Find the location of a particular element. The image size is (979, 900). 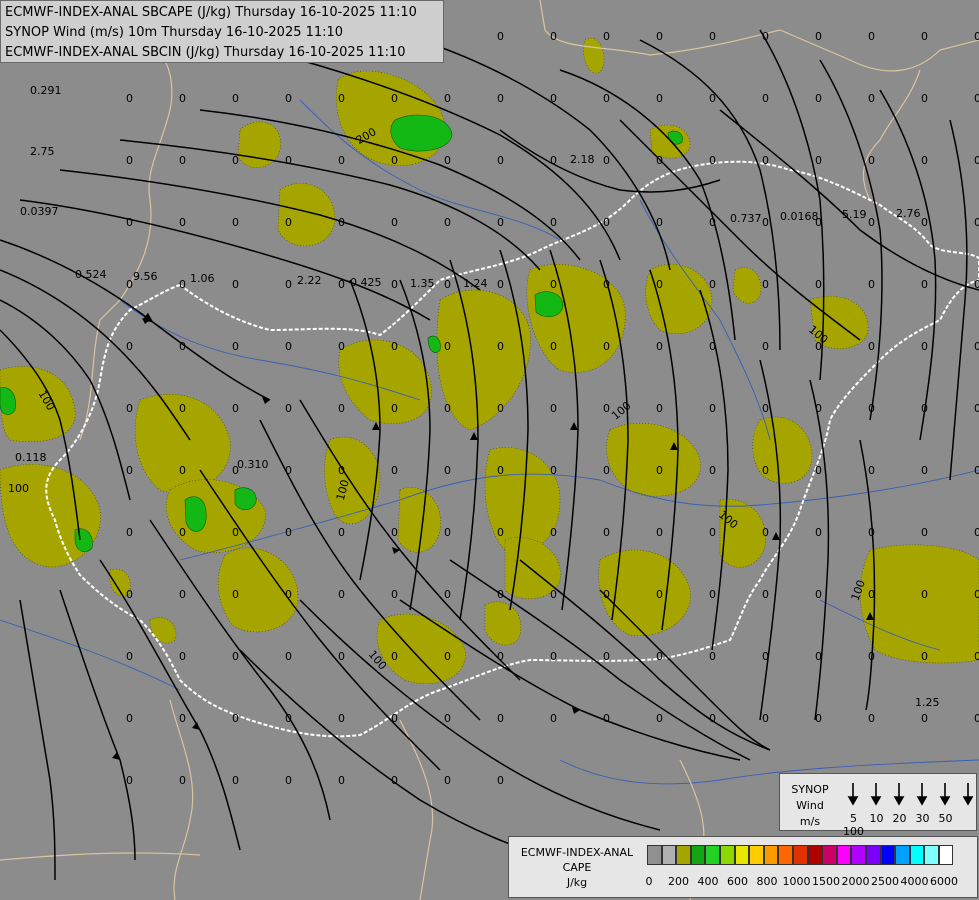

cape-tick: 600 is located at coordinates (737, 881).